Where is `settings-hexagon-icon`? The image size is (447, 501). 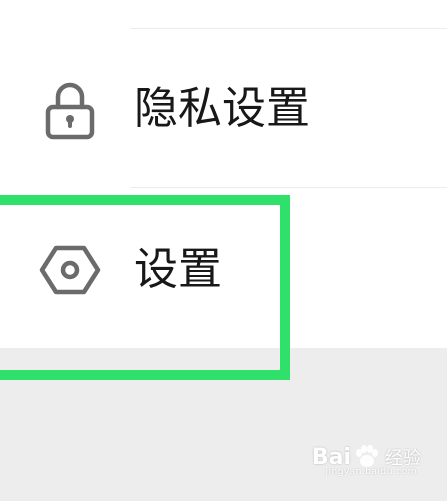
settings-hexagon-icon is located at coordinates (70, 270).